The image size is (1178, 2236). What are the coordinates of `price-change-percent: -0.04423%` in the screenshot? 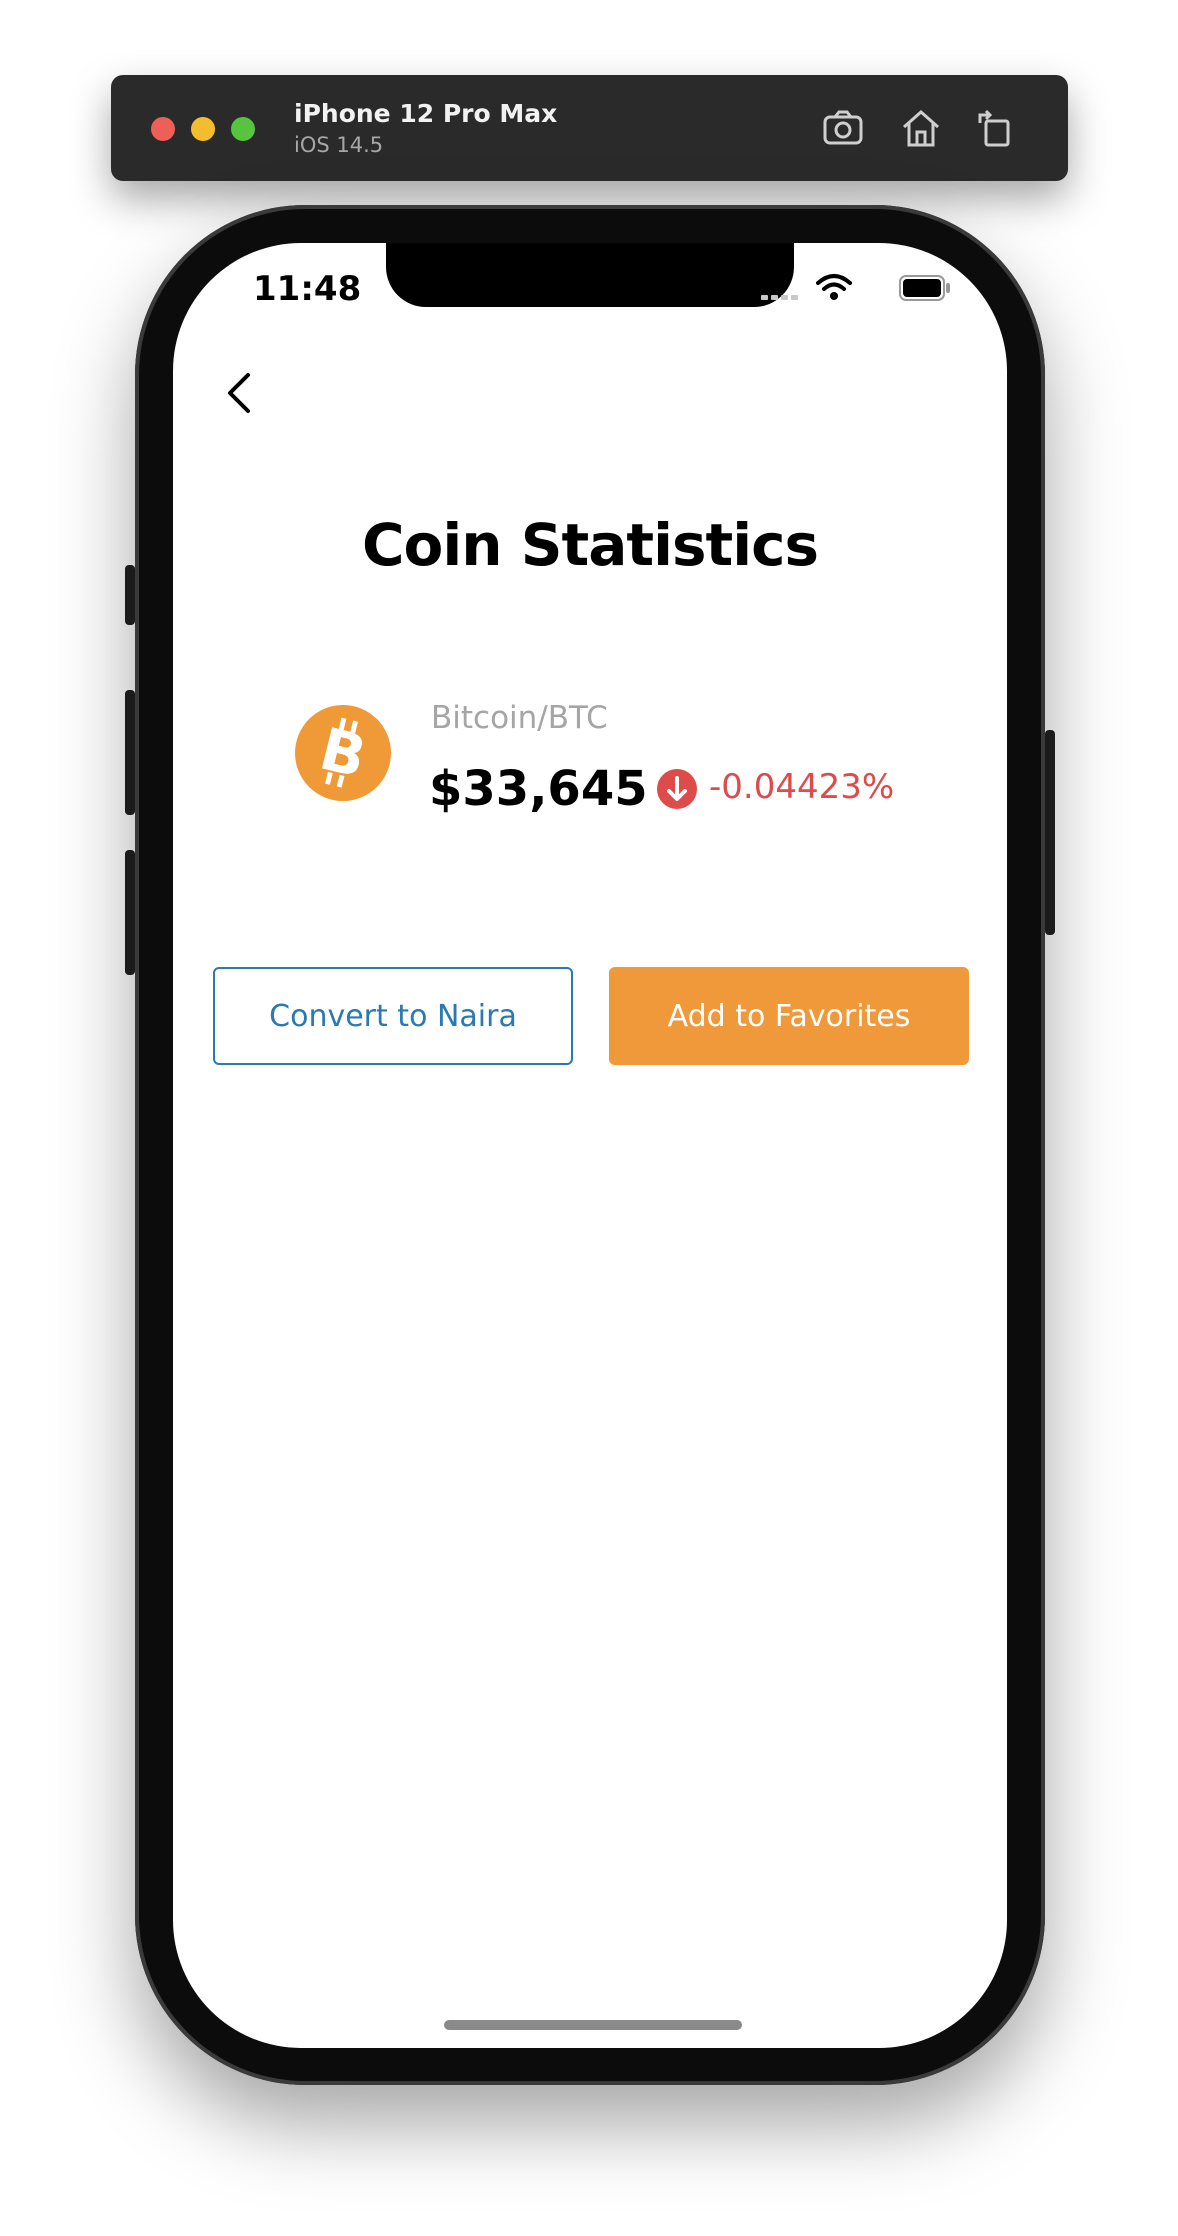 It's located at (802, 787).